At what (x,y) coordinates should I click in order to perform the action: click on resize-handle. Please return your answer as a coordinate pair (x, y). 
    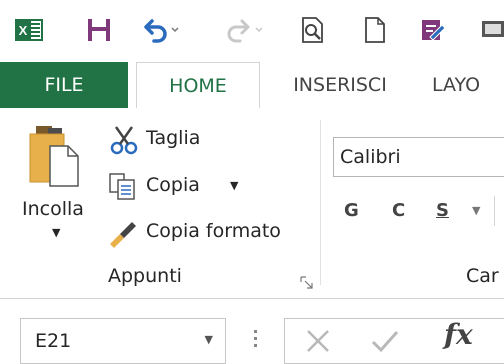
    Looking at the image, I should click on (256, 342).